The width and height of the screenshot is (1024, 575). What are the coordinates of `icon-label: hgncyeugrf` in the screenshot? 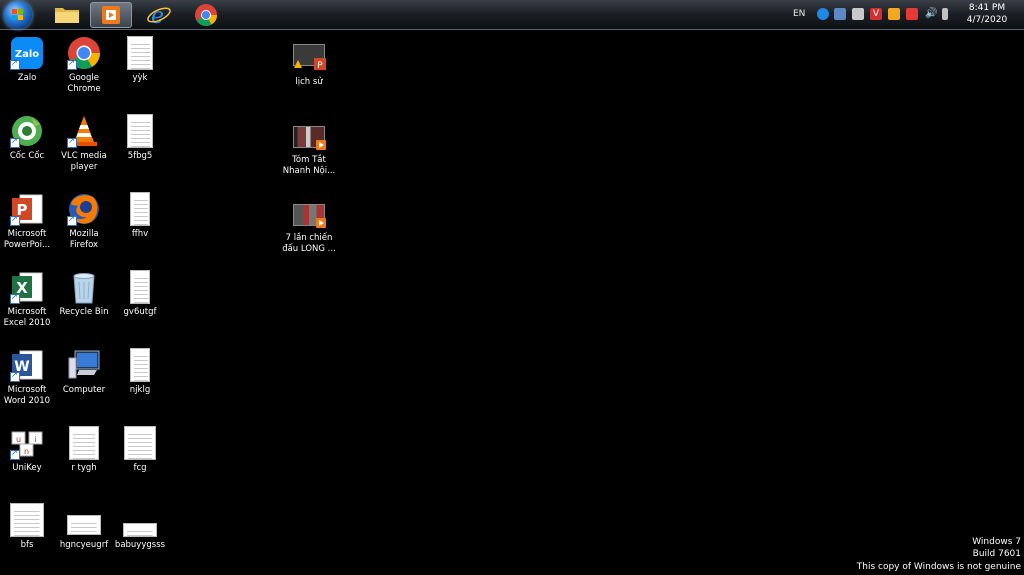 It's located at (84, 545).